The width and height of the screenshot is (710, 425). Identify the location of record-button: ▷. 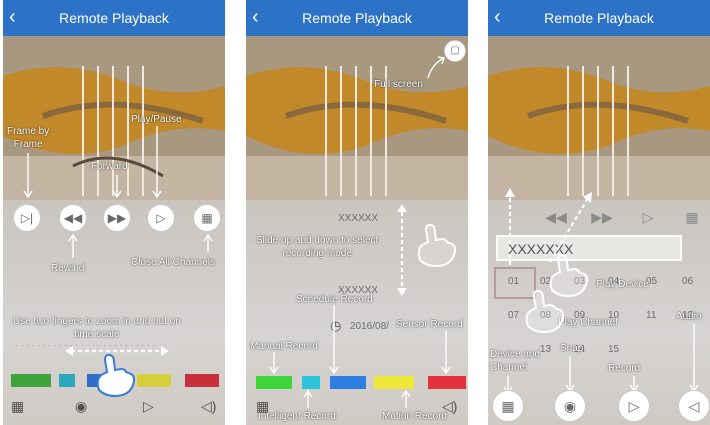
(634, 406).